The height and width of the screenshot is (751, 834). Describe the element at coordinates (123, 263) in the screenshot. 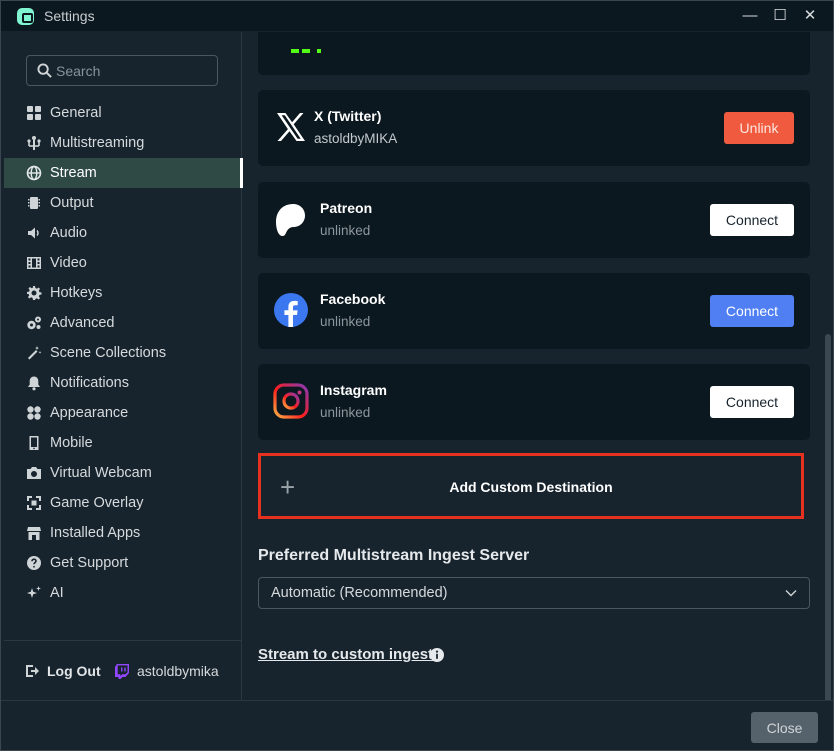

I see `sidebar-item-video: Video` at that location.